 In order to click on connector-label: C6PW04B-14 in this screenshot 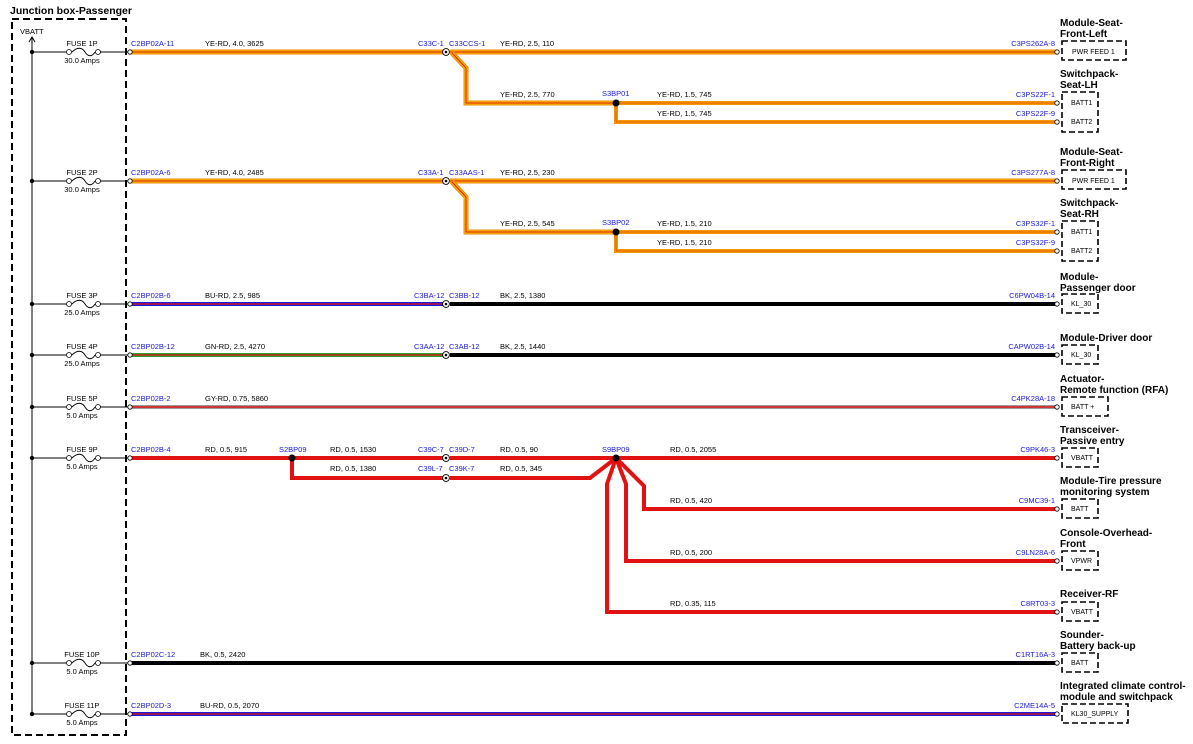, I will do `click(1032, 295)`.